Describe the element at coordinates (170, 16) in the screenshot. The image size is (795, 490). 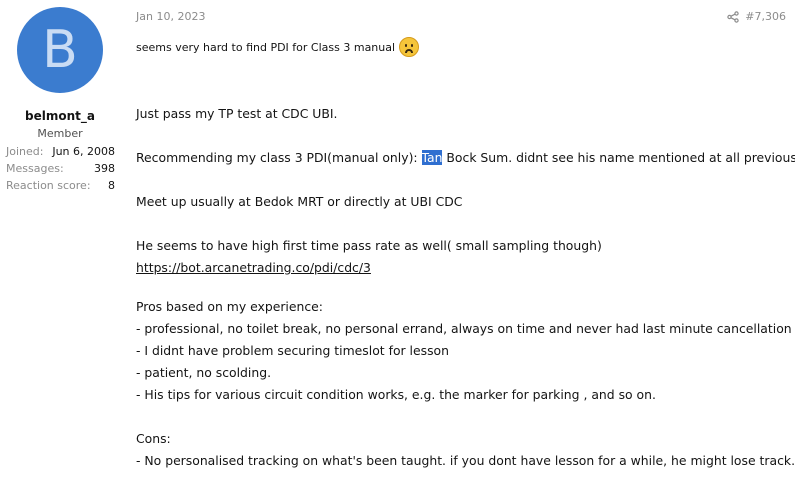
I see `post-date: Jan 10, 2023` at that location.